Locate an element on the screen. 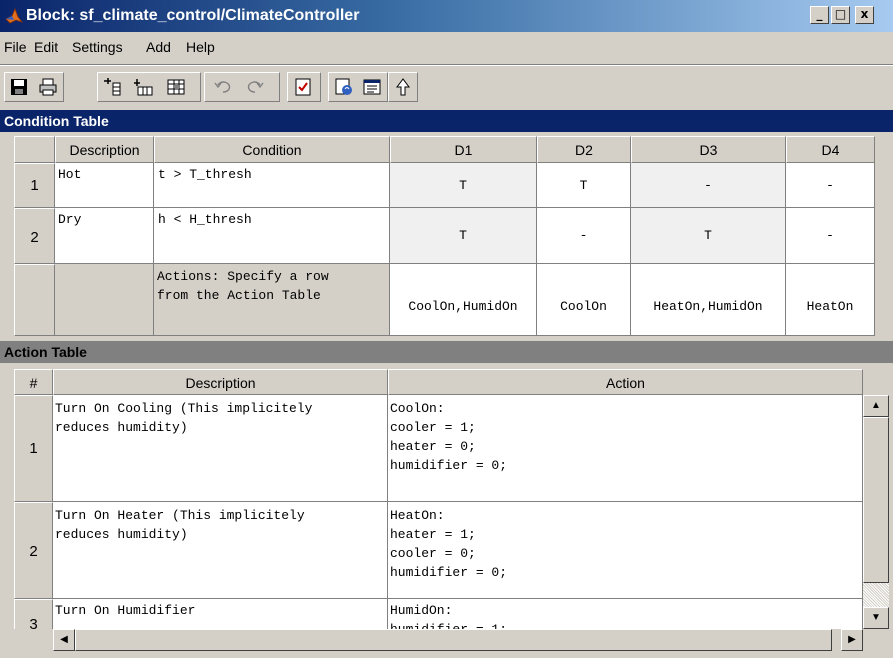  action-assignment-cell: HeatOn is located at coordinates (830, 300).